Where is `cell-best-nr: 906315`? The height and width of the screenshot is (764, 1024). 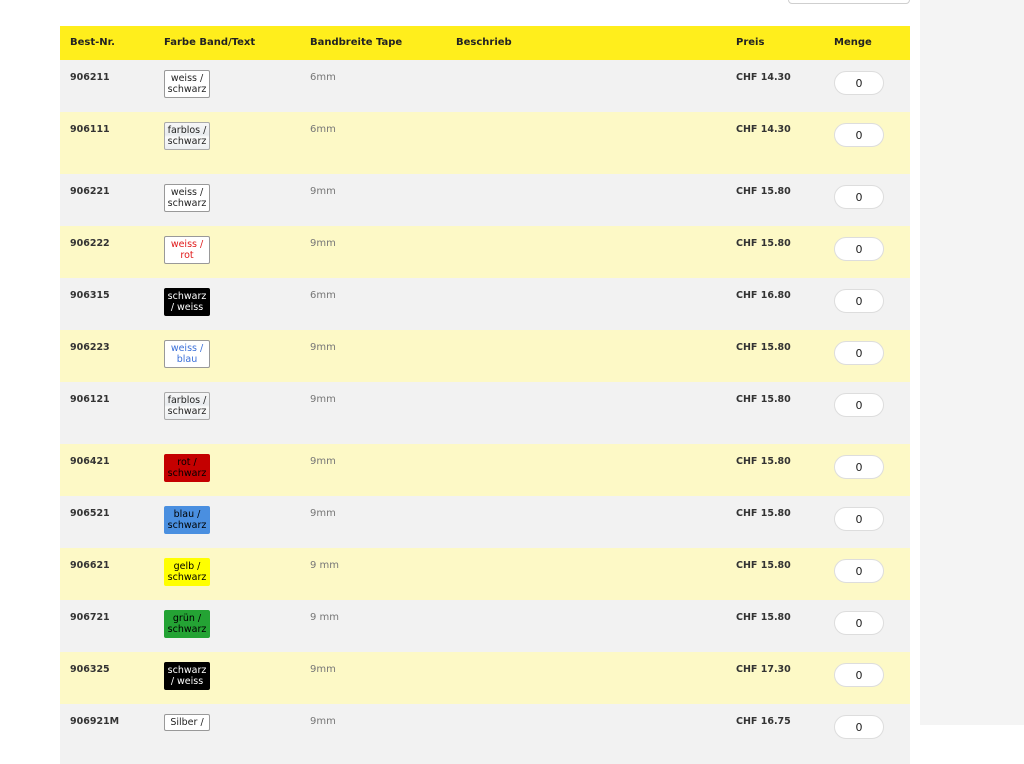 cell-best-nr: 906315 is located at coordinates (90, 295).